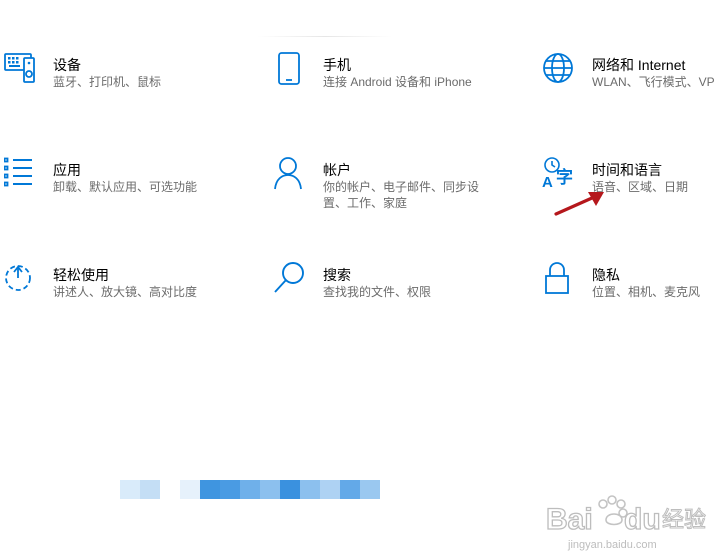 The width and height of the screenshot is (714, 559). I want to click on tile-description: 讲述人、放大镜、高对比度, so click(125, 292).